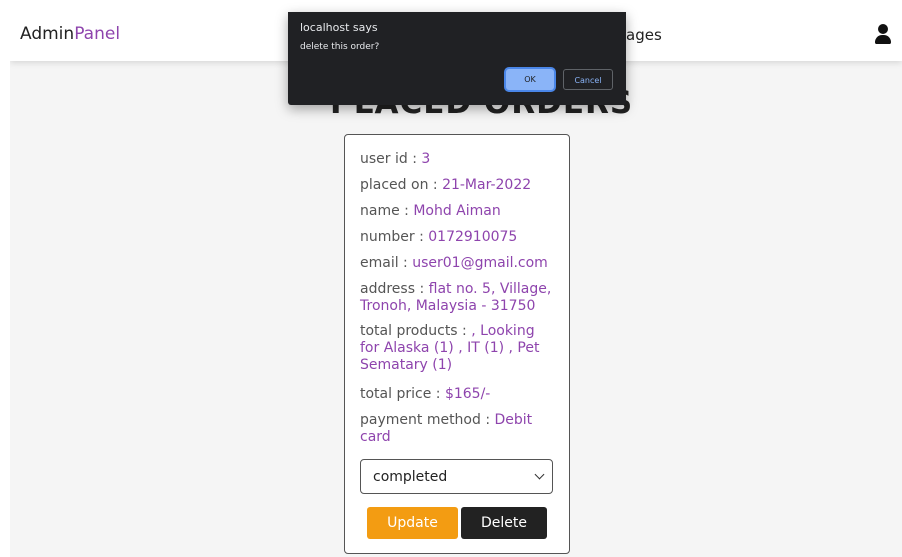 This screenshot has width=902, height=557. What do you see at coordinates (394, 237) in the screenshot?
I see `field-label: number :` at bounding box center [394, 237].